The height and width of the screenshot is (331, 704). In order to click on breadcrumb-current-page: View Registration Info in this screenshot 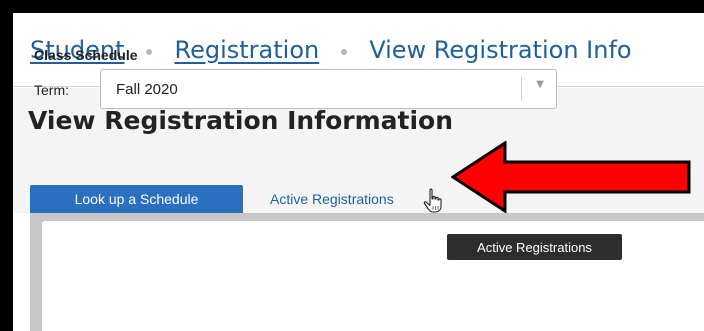, I will do `click(500, 49)`.